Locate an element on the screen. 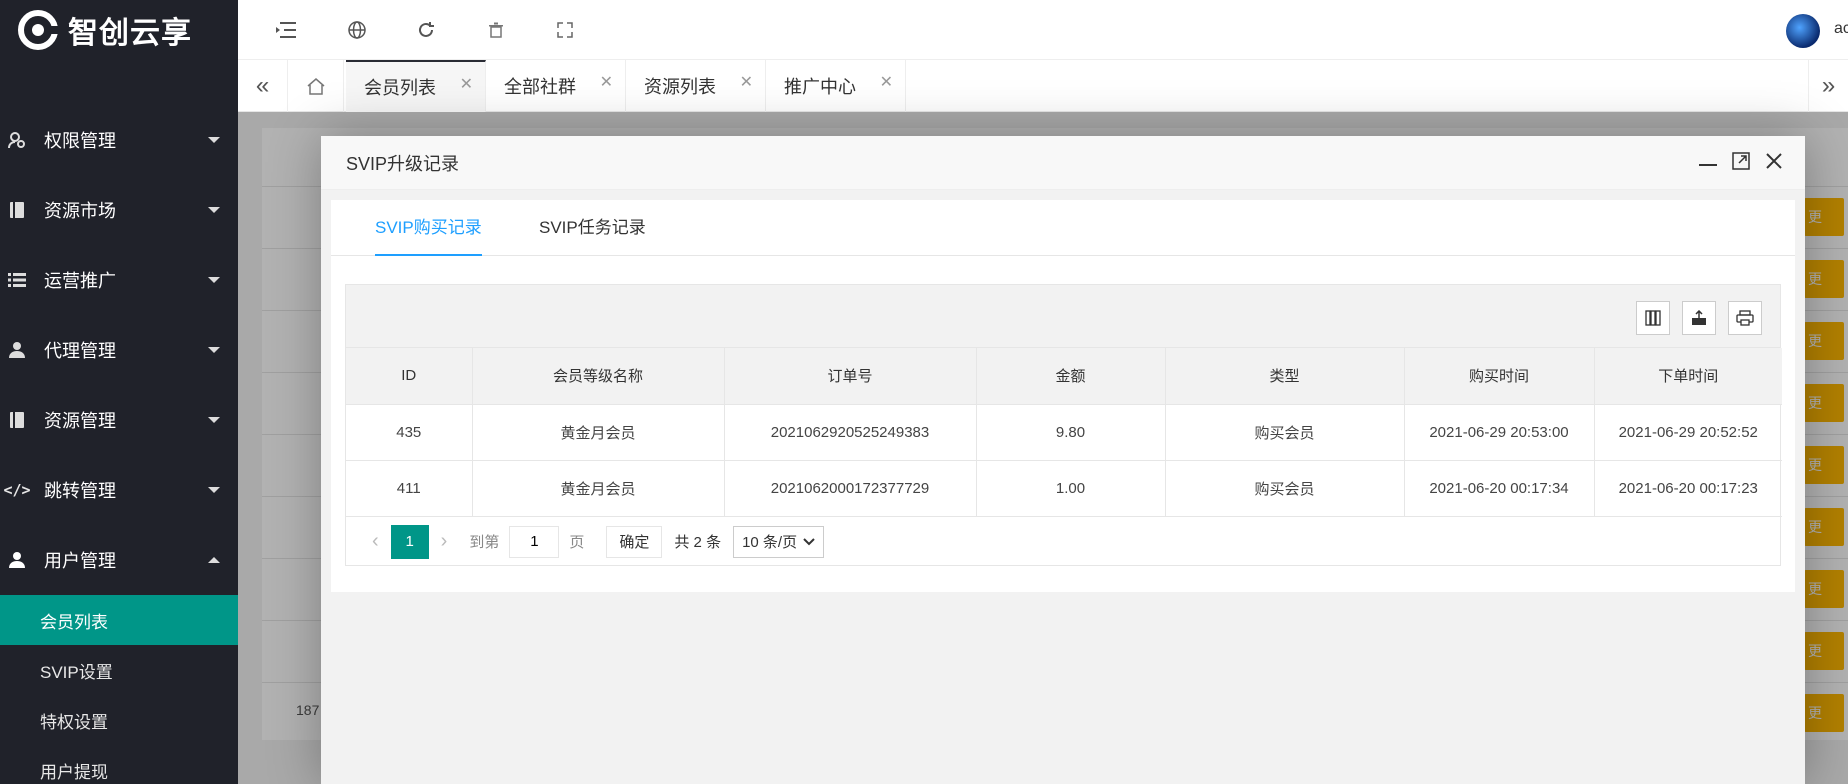 The image size is (1848, 784). column-header: 购买时间 is located at coordinates (1499, 376).